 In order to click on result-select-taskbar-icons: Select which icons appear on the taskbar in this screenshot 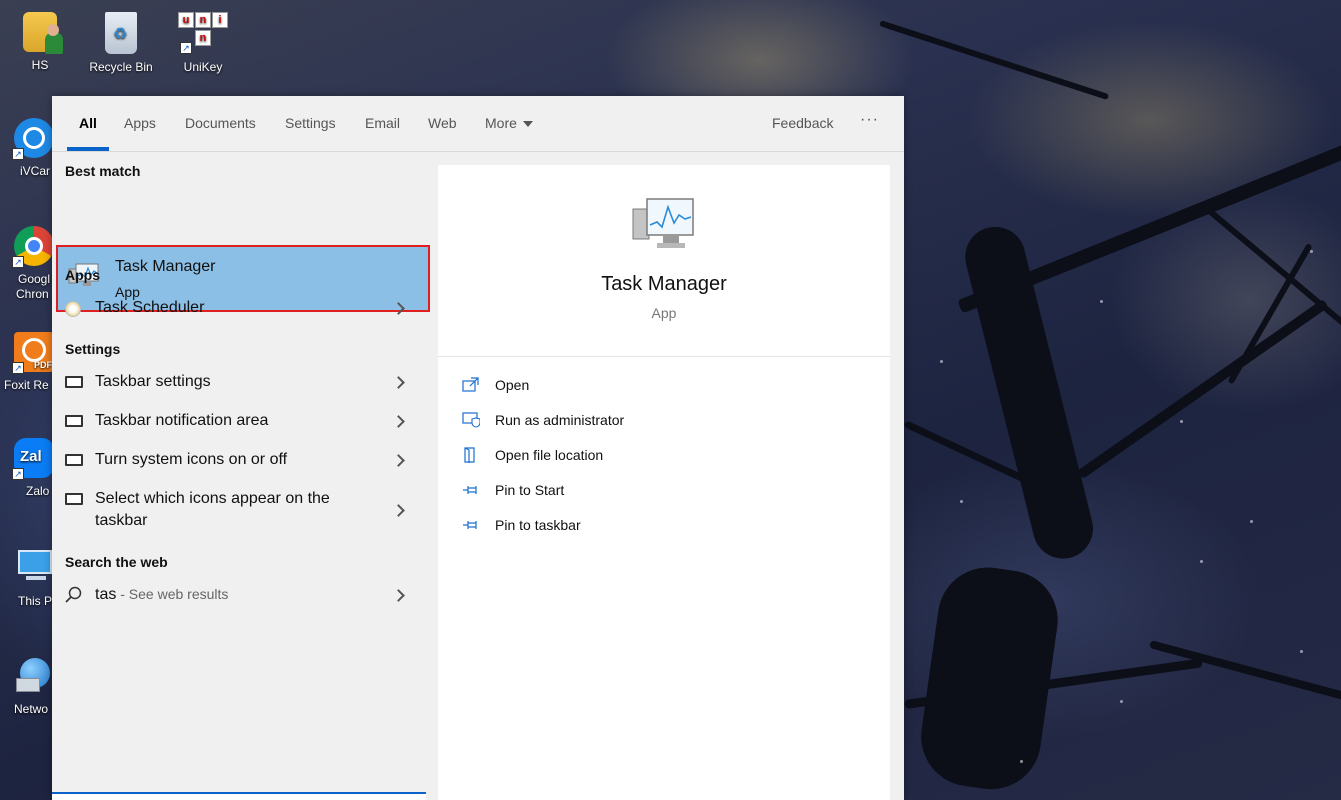, I will do `click(238, 513)`.